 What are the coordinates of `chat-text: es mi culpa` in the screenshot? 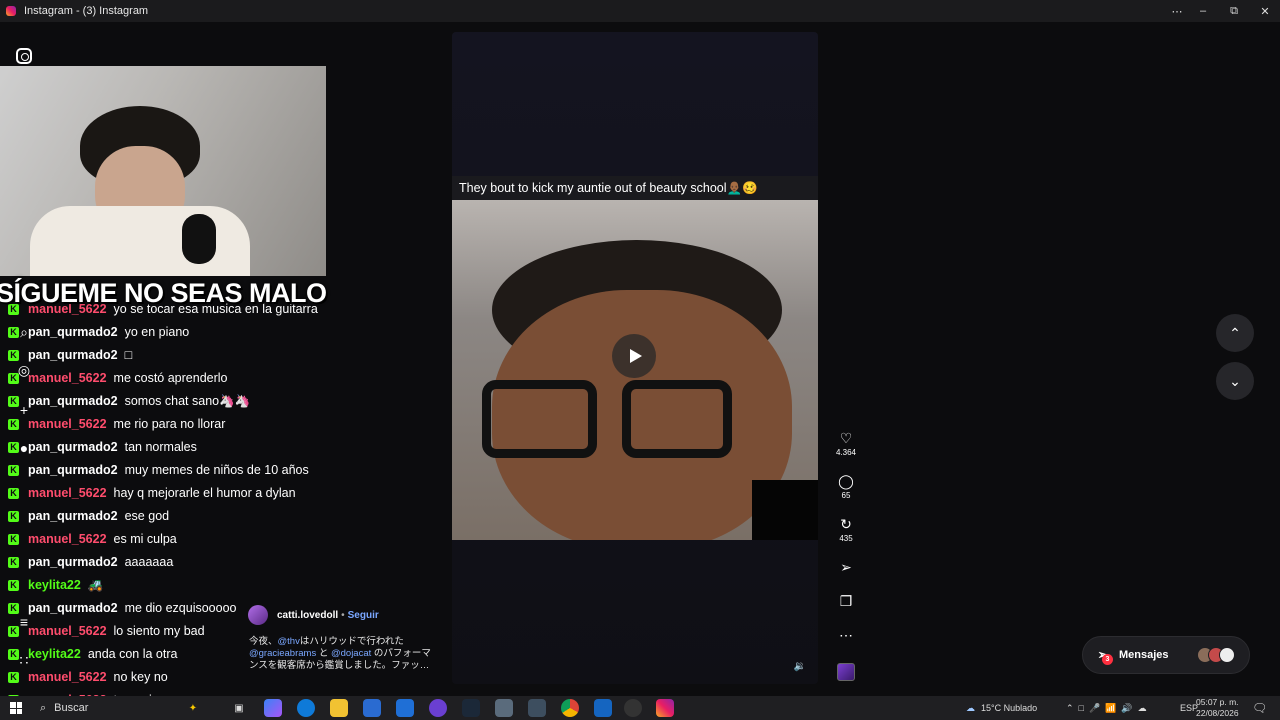 It's located at (145, 539).